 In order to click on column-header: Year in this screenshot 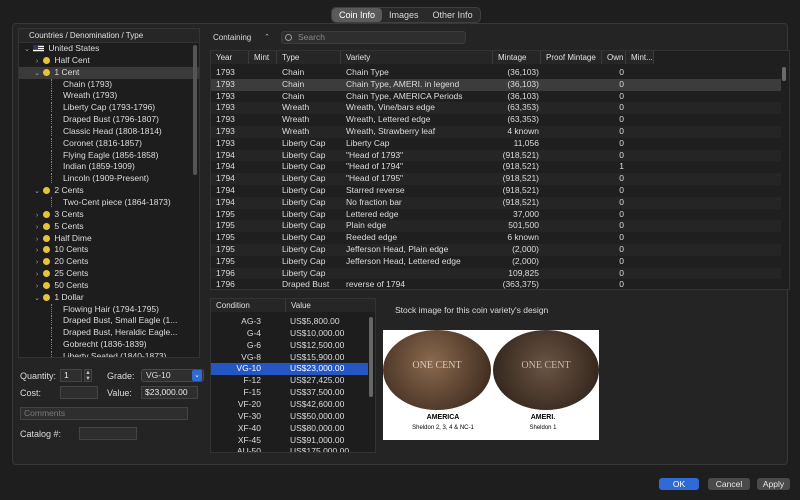, I will do `click(230, 57)`.